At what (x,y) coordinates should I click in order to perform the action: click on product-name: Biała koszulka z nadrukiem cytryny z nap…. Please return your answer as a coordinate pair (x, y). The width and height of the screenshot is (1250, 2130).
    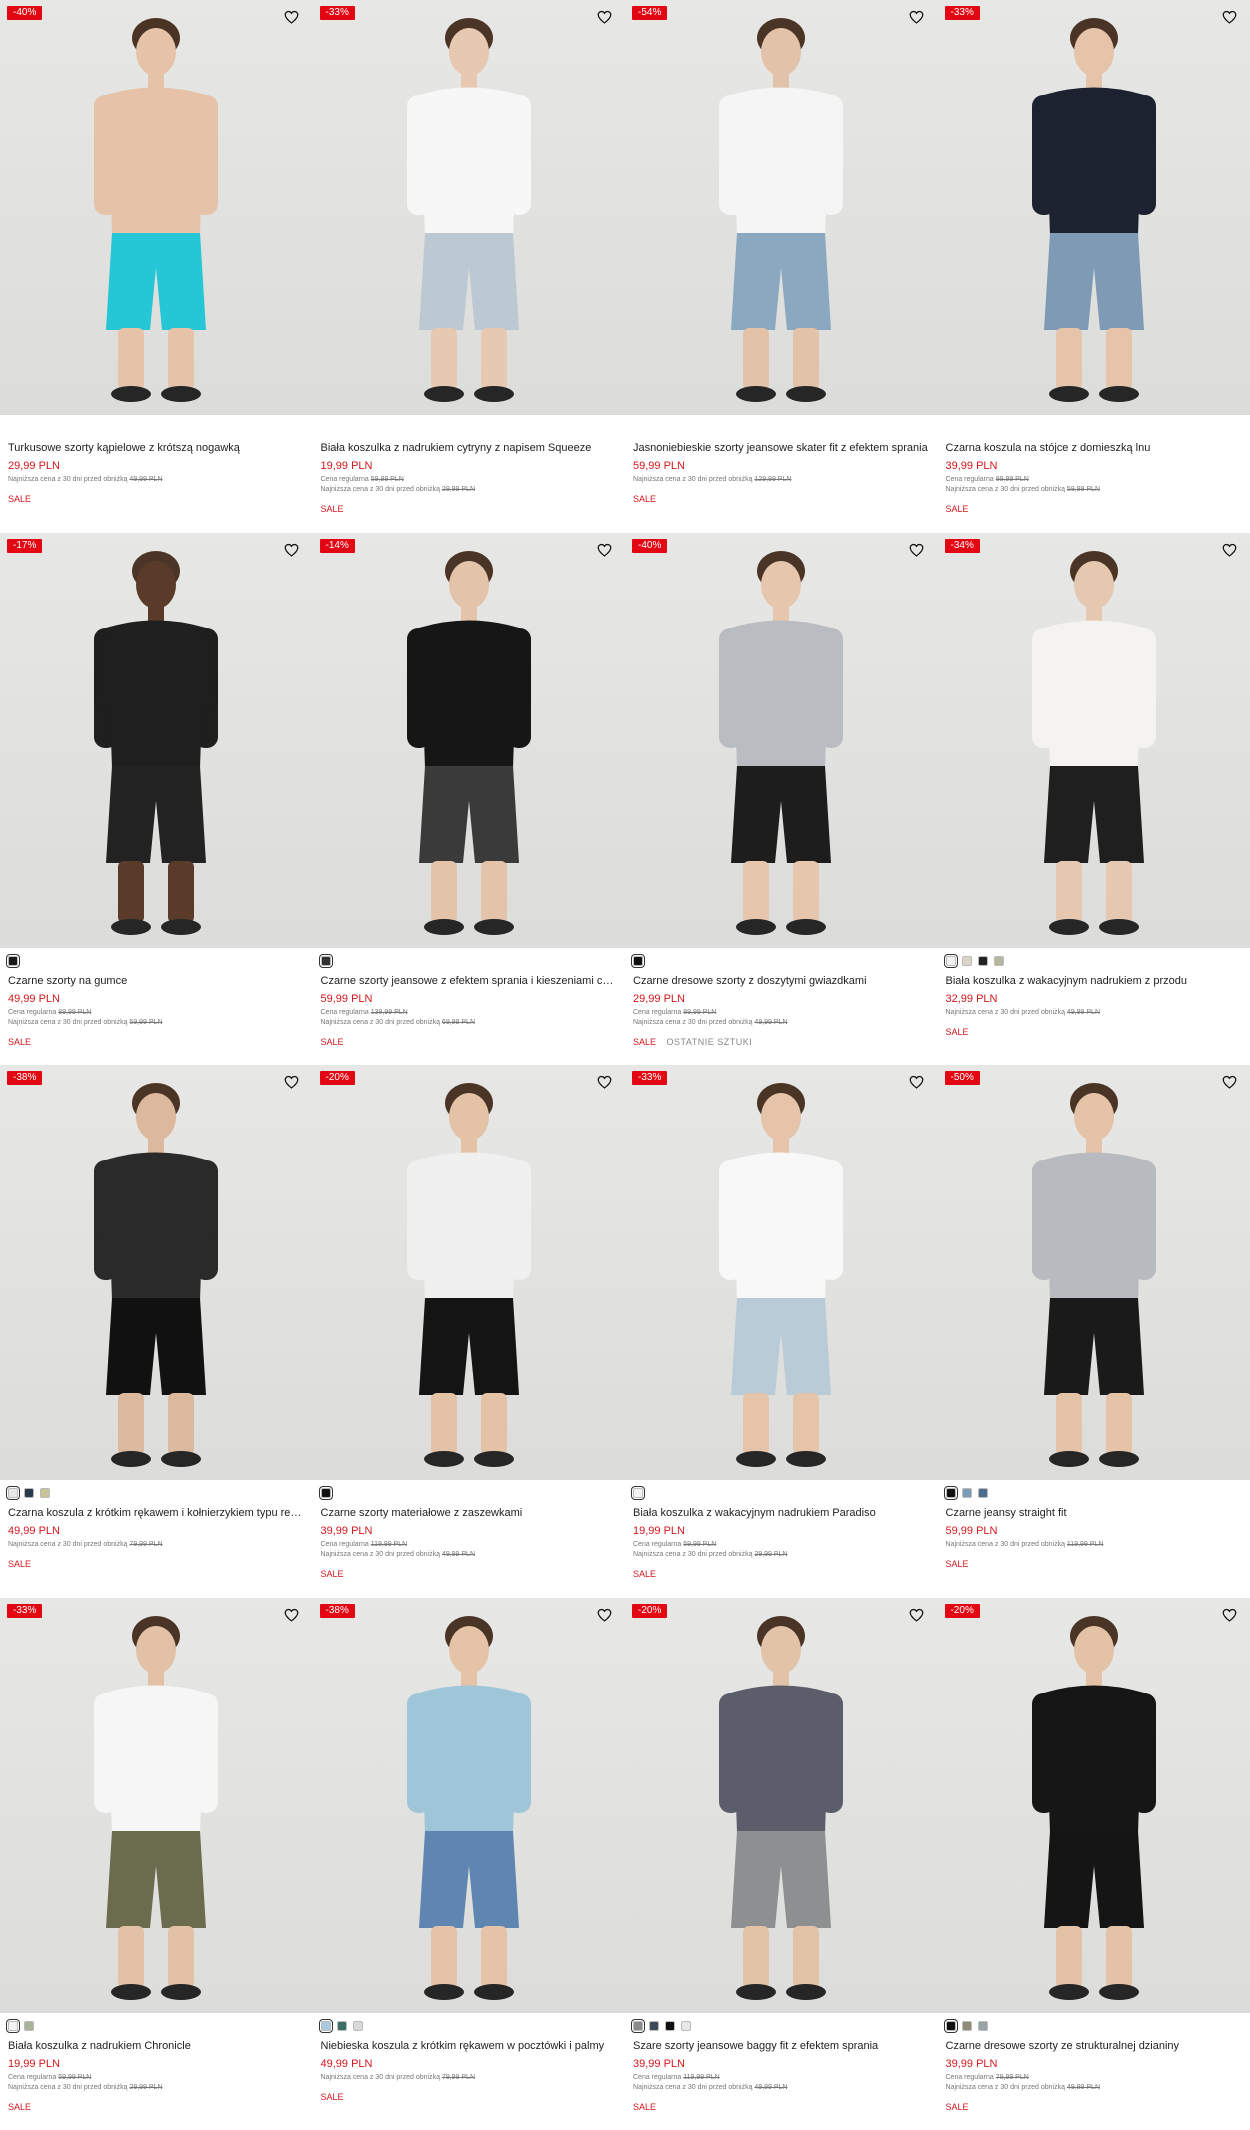
    Looking at the image, I should click on (469, 448).